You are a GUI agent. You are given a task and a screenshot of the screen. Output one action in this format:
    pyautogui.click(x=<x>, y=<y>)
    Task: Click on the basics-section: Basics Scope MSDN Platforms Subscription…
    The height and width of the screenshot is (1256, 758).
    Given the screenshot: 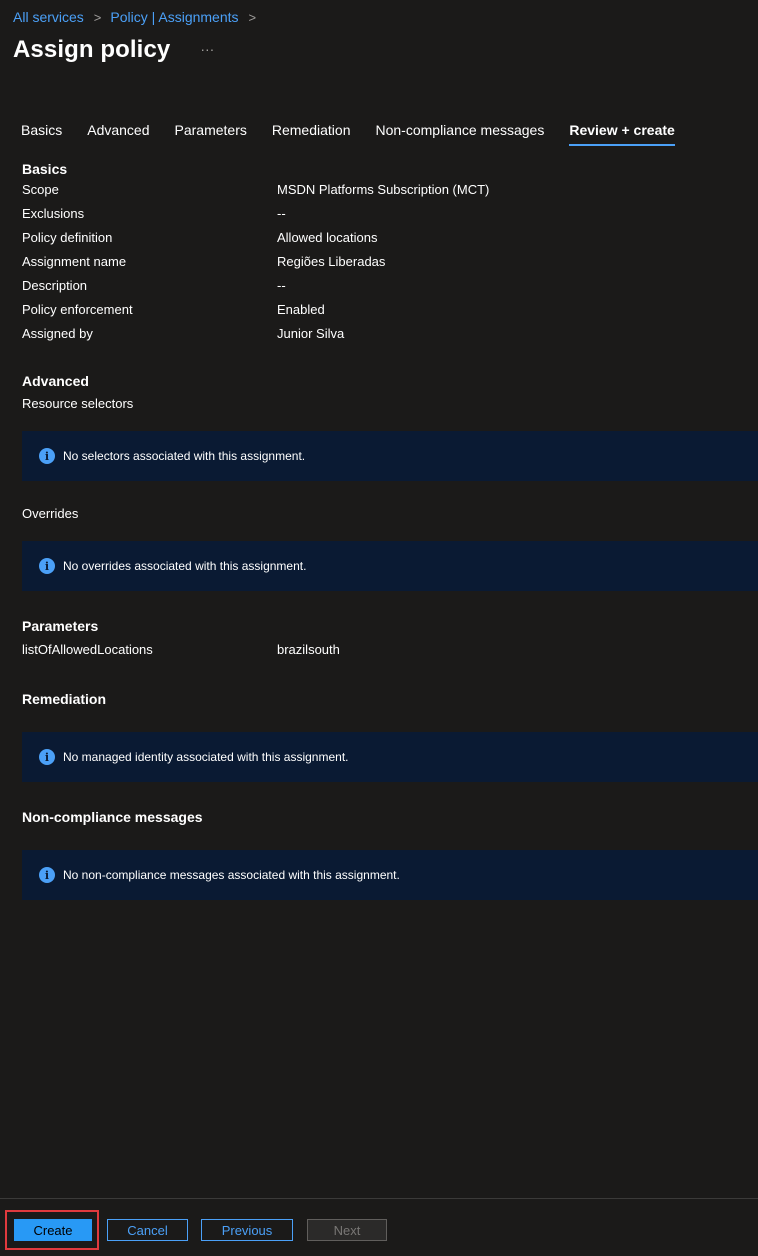 What is the action you would take?
    pyautogui.click(x=372, y=253)
    